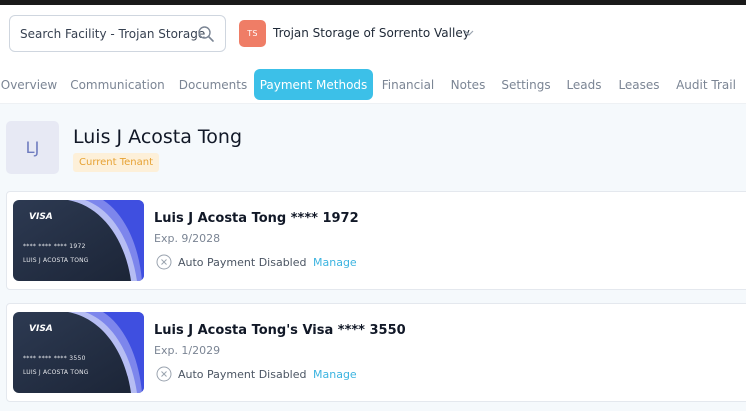 This screenshot has width=746, height=411. I want to click on tab-overview: Overview, so click(29, 84).